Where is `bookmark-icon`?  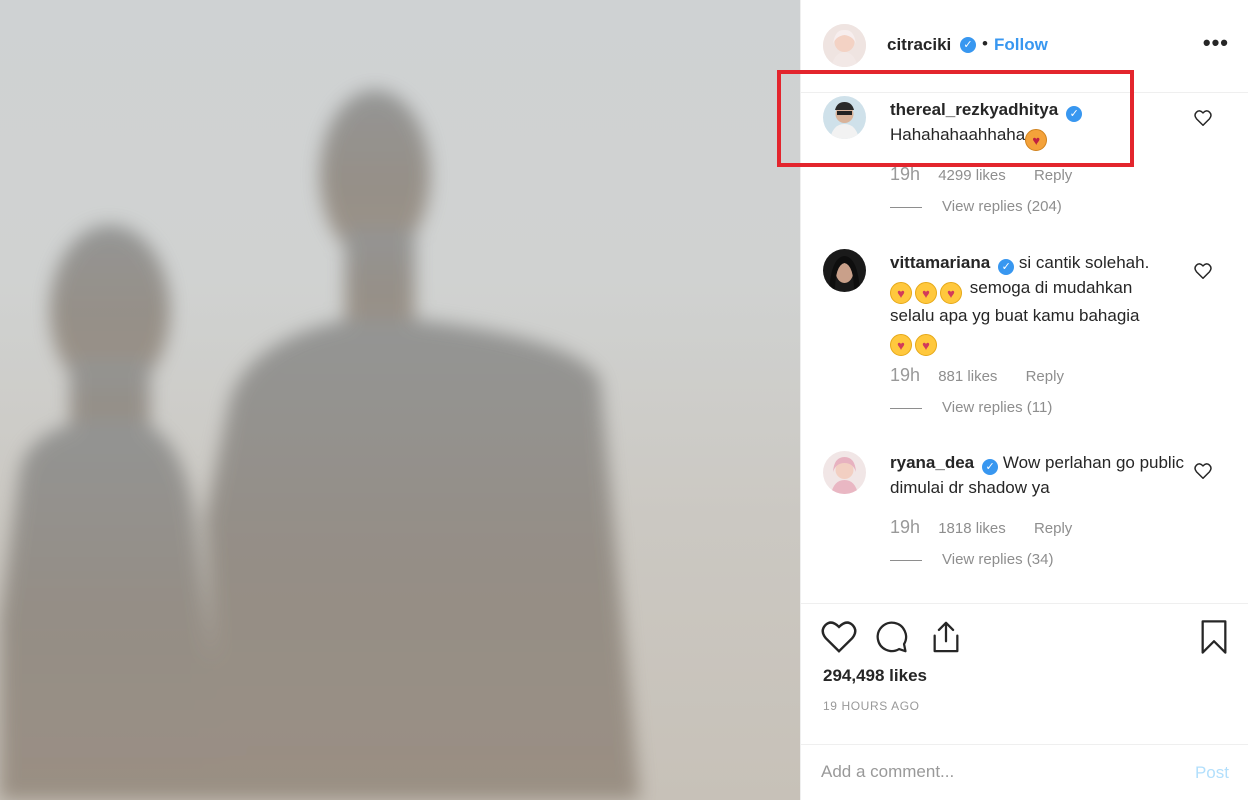 bookmark-icon is located at coordinates (1214, 637).